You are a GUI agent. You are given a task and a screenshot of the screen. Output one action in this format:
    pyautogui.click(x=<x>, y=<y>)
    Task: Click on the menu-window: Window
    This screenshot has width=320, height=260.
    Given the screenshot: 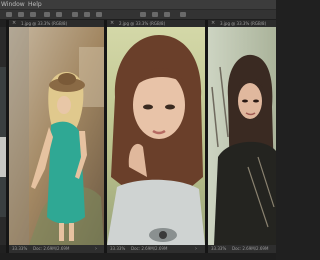 What is the action you would take?
    pyautogui.click(x=13, y=5)
    